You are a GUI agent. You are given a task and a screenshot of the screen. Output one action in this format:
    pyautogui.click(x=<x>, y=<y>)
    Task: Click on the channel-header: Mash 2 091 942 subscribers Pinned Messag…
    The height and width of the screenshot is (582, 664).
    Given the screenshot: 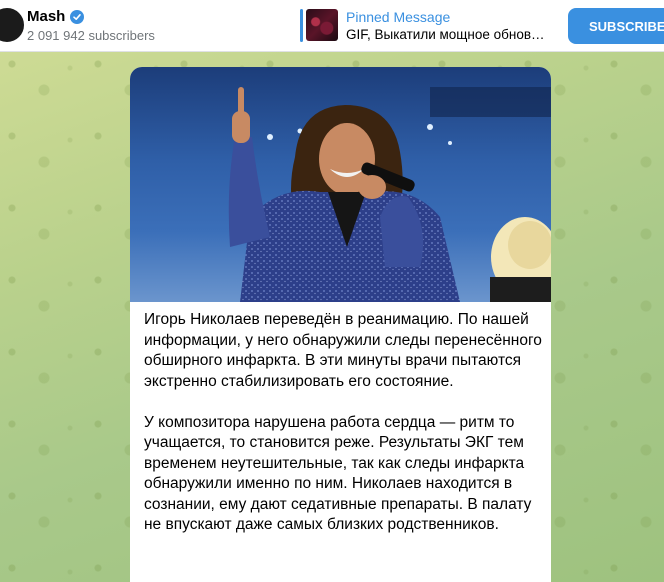 What is the action you would take?
    pyautogui.click(x=332, y=26)
    